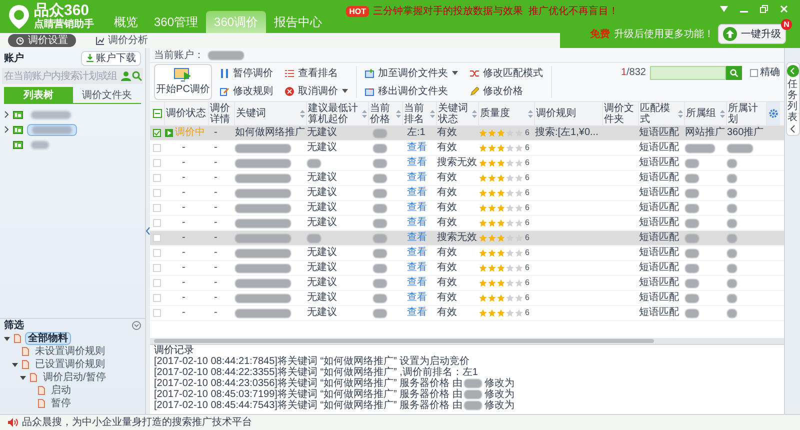 This screenshot has height=430, width=800. What do you see at coordinates (334, 113) in the screenshot?
I see `column-header: 建议最低计算机起价` at bounding box center [334, 113].